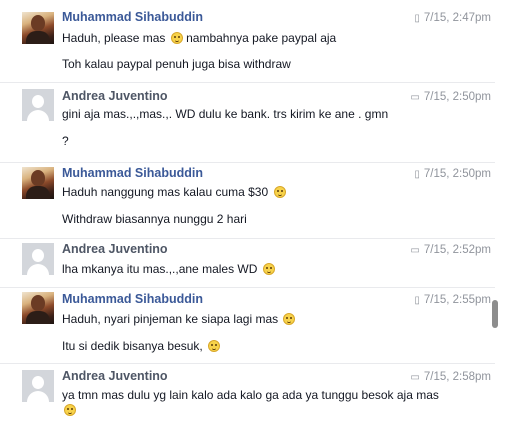  I want to click on message-text: Haduh nanggung mas kalau cuma $30, so click(174, 192).